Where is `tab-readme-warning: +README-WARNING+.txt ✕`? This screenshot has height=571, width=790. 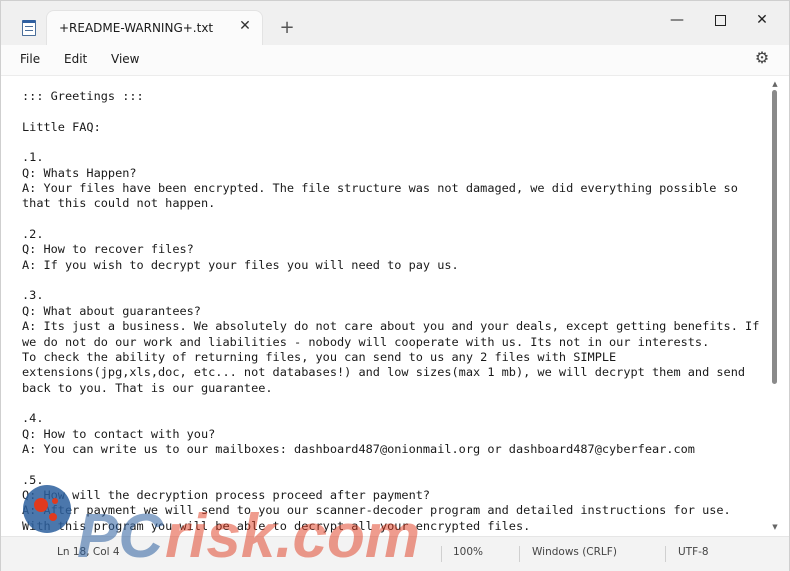 tab-readme-warning: +README-WARNING+.txt ✕ is located at coordinates (154, 27).